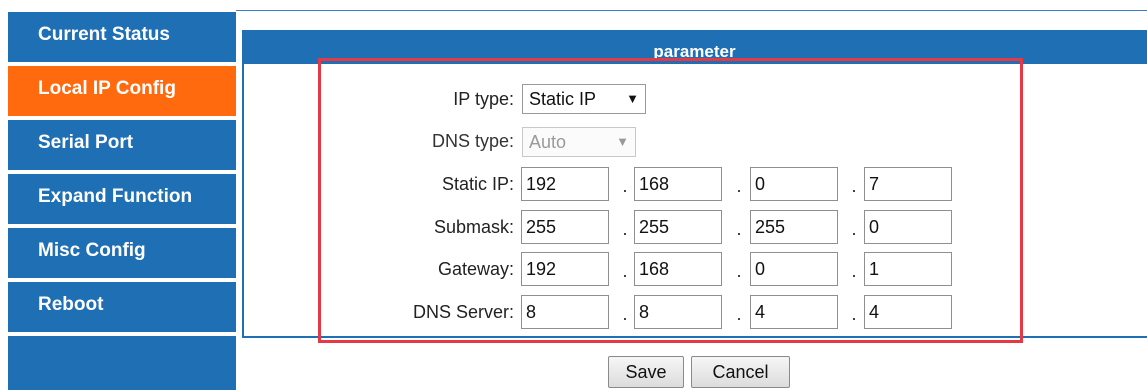 Image resolution: width=1147 pixels, height=390 pixels. Describe the element at coordinates (473, 227) in the screenshot. I see `submask-label: Submask:` at that location.